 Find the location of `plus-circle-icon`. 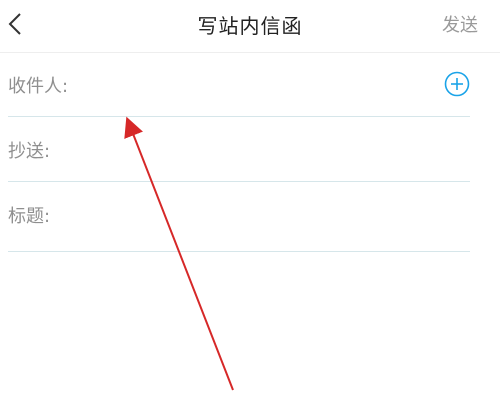

plus-circle-icon is located at coordinates (457, 84).